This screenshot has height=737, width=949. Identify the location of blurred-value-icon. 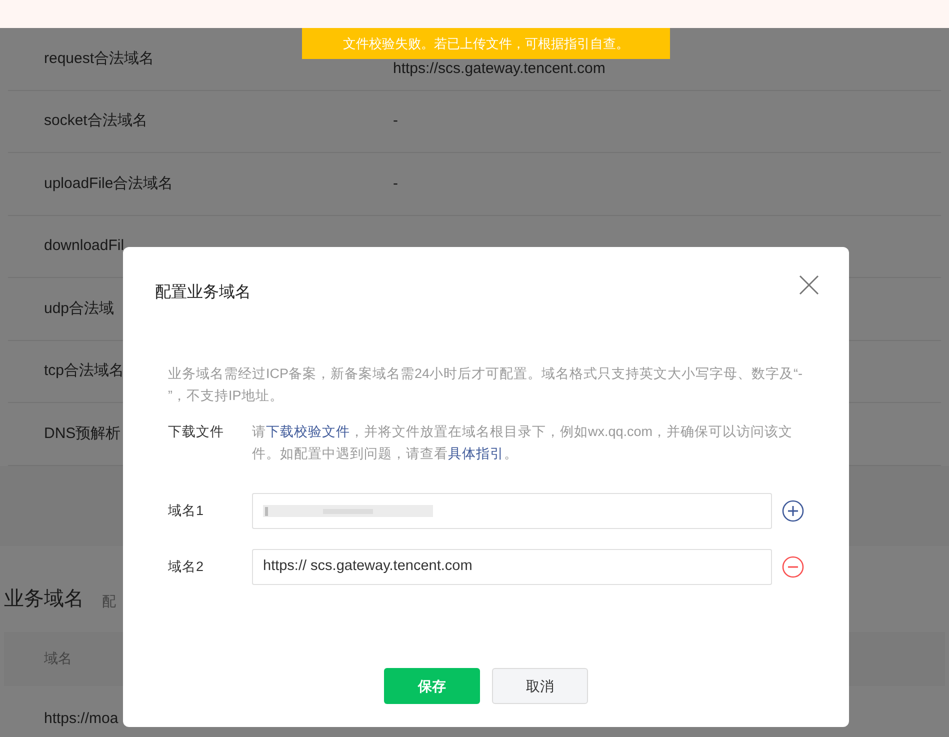
(348, 511).